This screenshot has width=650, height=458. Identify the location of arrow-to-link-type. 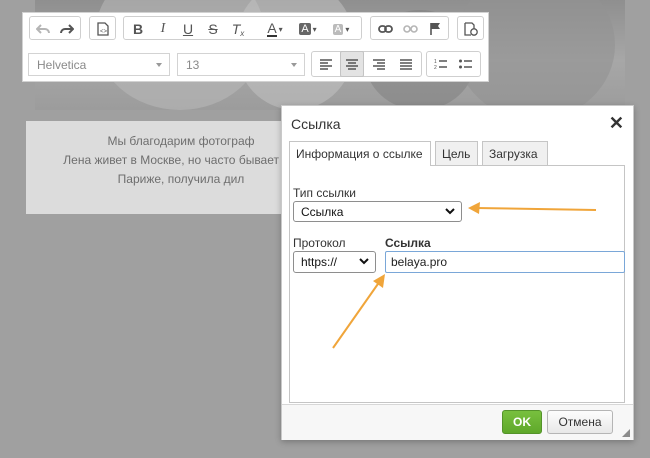
(532, 208).